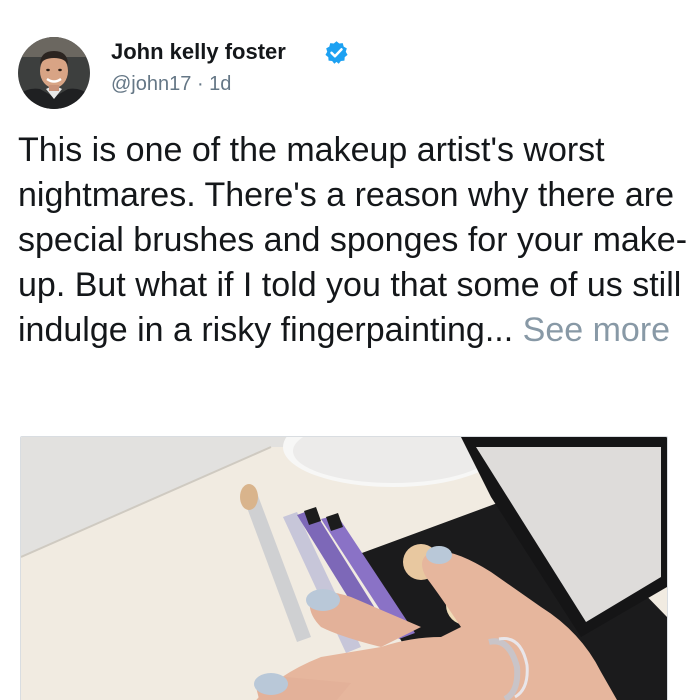  I want to click on post-meta: @john17 · 1d, so click(171, 84).